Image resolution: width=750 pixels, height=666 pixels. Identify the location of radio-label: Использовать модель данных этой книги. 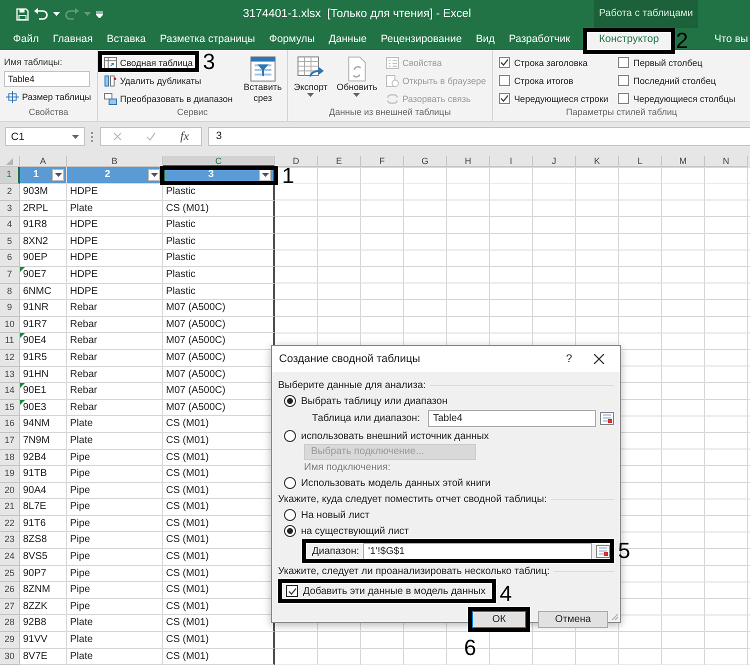
(396, 483).